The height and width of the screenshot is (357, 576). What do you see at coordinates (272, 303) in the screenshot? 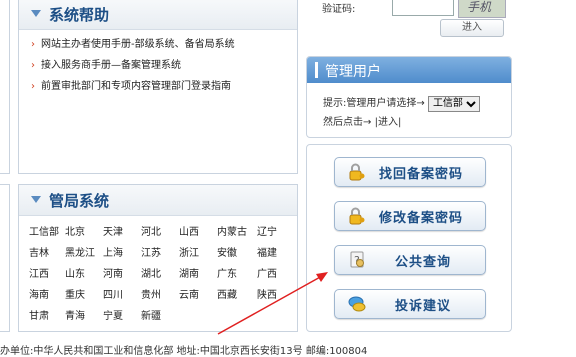
I see `red-arrow-annotation` at bounding box center [272, 303].